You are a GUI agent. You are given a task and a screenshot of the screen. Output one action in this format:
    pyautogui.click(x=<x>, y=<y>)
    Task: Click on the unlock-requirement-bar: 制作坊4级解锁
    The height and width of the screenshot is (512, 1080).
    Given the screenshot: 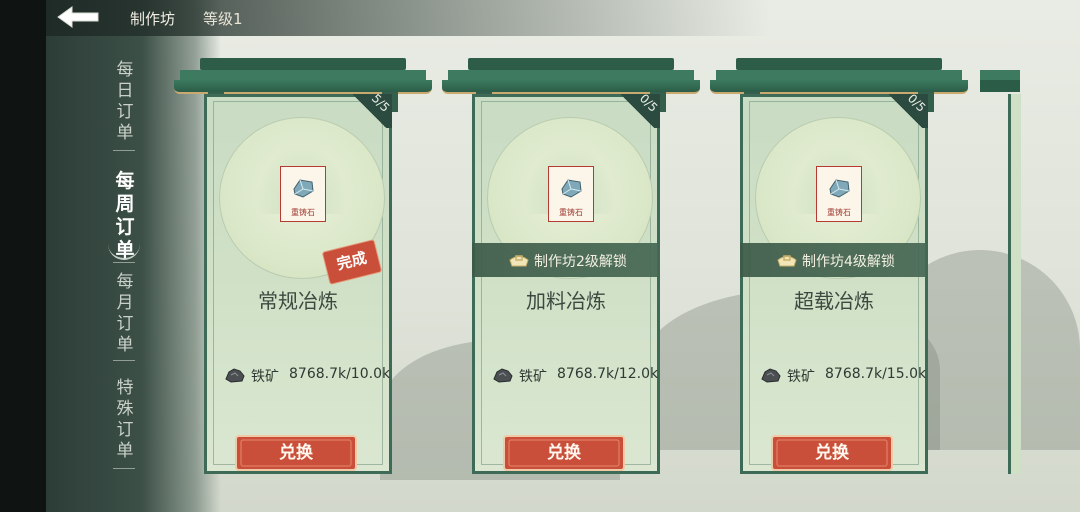 What is the action you would take?
    pyautogui.click(x=834, y=260)
    